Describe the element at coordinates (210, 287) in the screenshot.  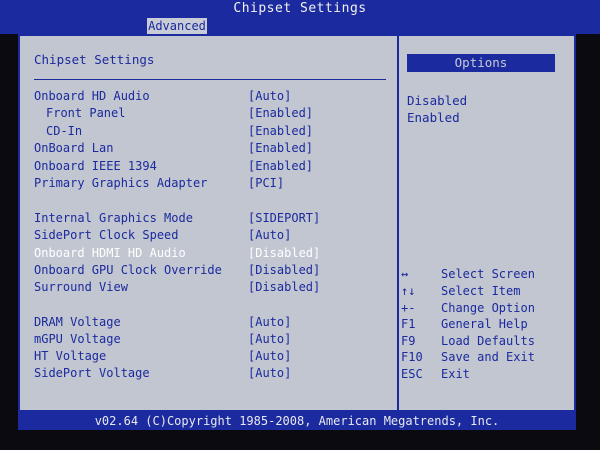
I see `setting-row-surround-view: Surround View [Disabled]` at that location.